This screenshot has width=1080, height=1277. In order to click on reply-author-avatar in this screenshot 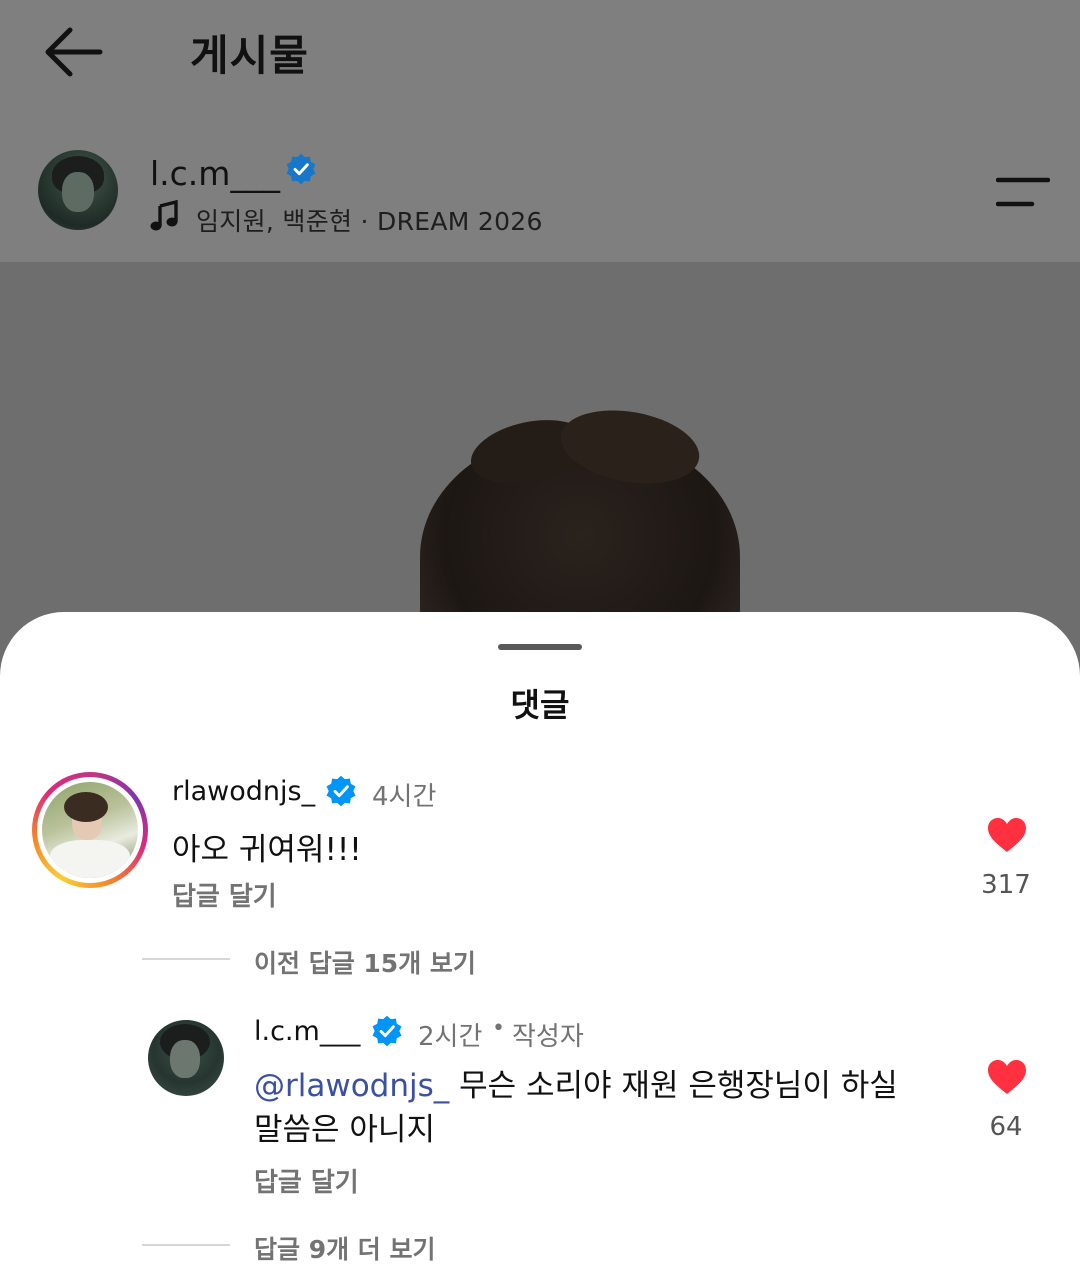, I will do `click(186, 1058)`.